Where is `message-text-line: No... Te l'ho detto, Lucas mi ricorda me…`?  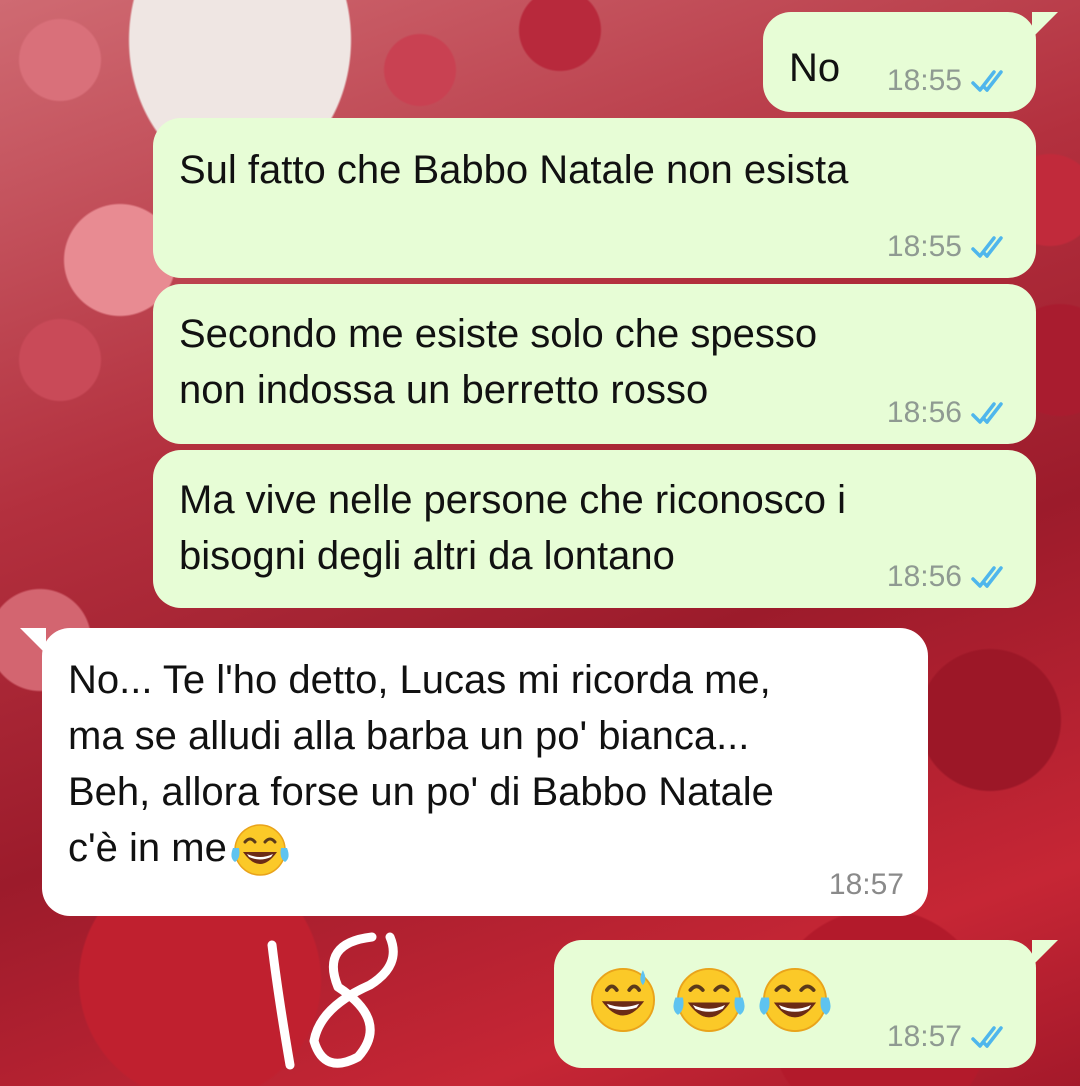
message-text-line: No... Te l'ho detto, Lucas mi ricorda me… is located at coordinates (419, 680).